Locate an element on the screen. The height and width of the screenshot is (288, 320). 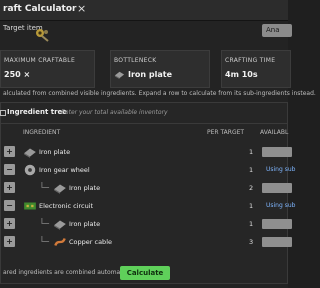
ingredient-name: Electronic circuit is located at coordinates (66, 206).